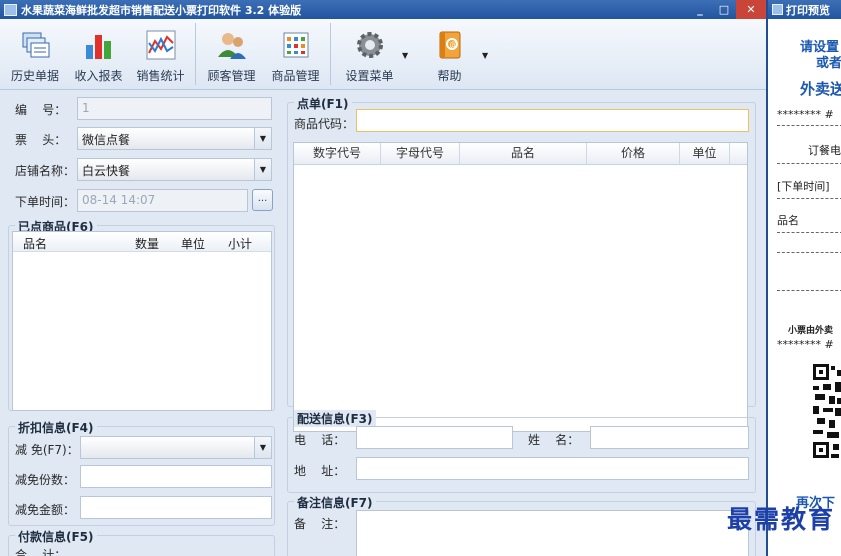  I want to click on name-input, so click(669, 437).